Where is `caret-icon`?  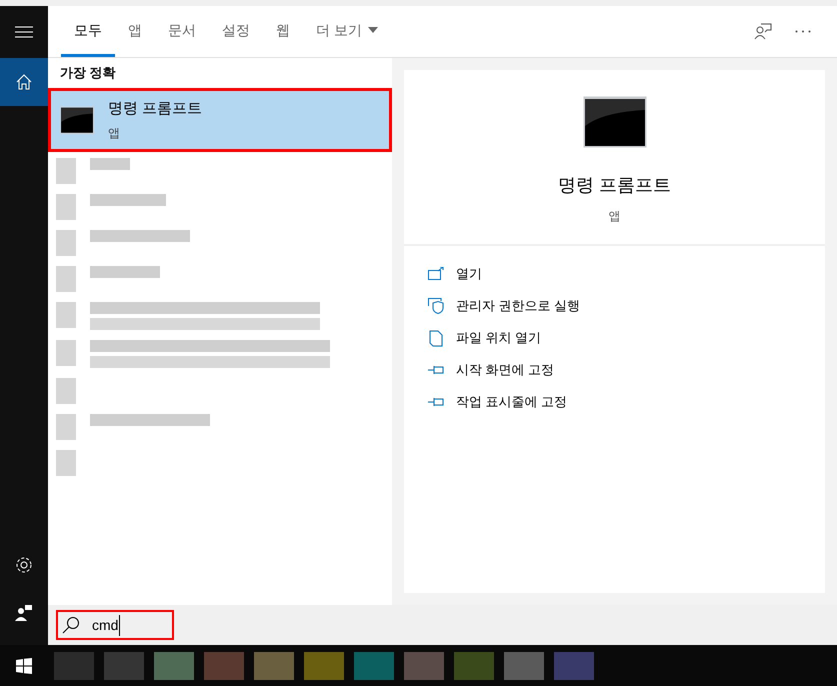
caret-icon is located at coordinates (373, 30).